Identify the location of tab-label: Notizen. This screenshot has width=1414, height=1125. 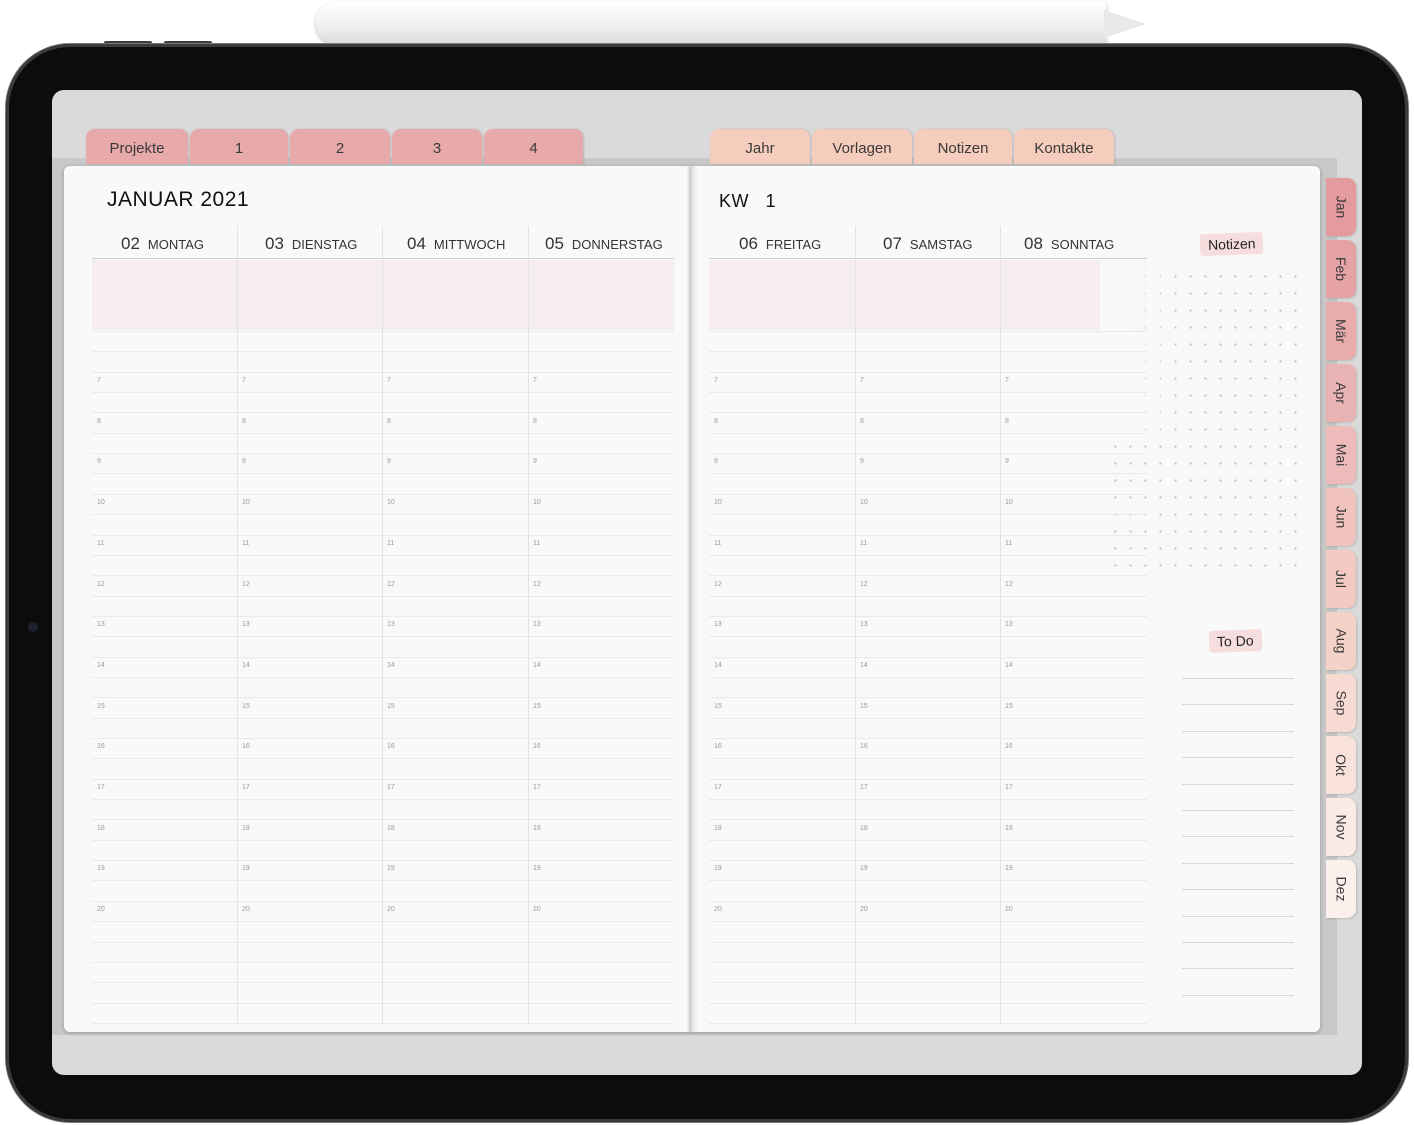
(963, 148).